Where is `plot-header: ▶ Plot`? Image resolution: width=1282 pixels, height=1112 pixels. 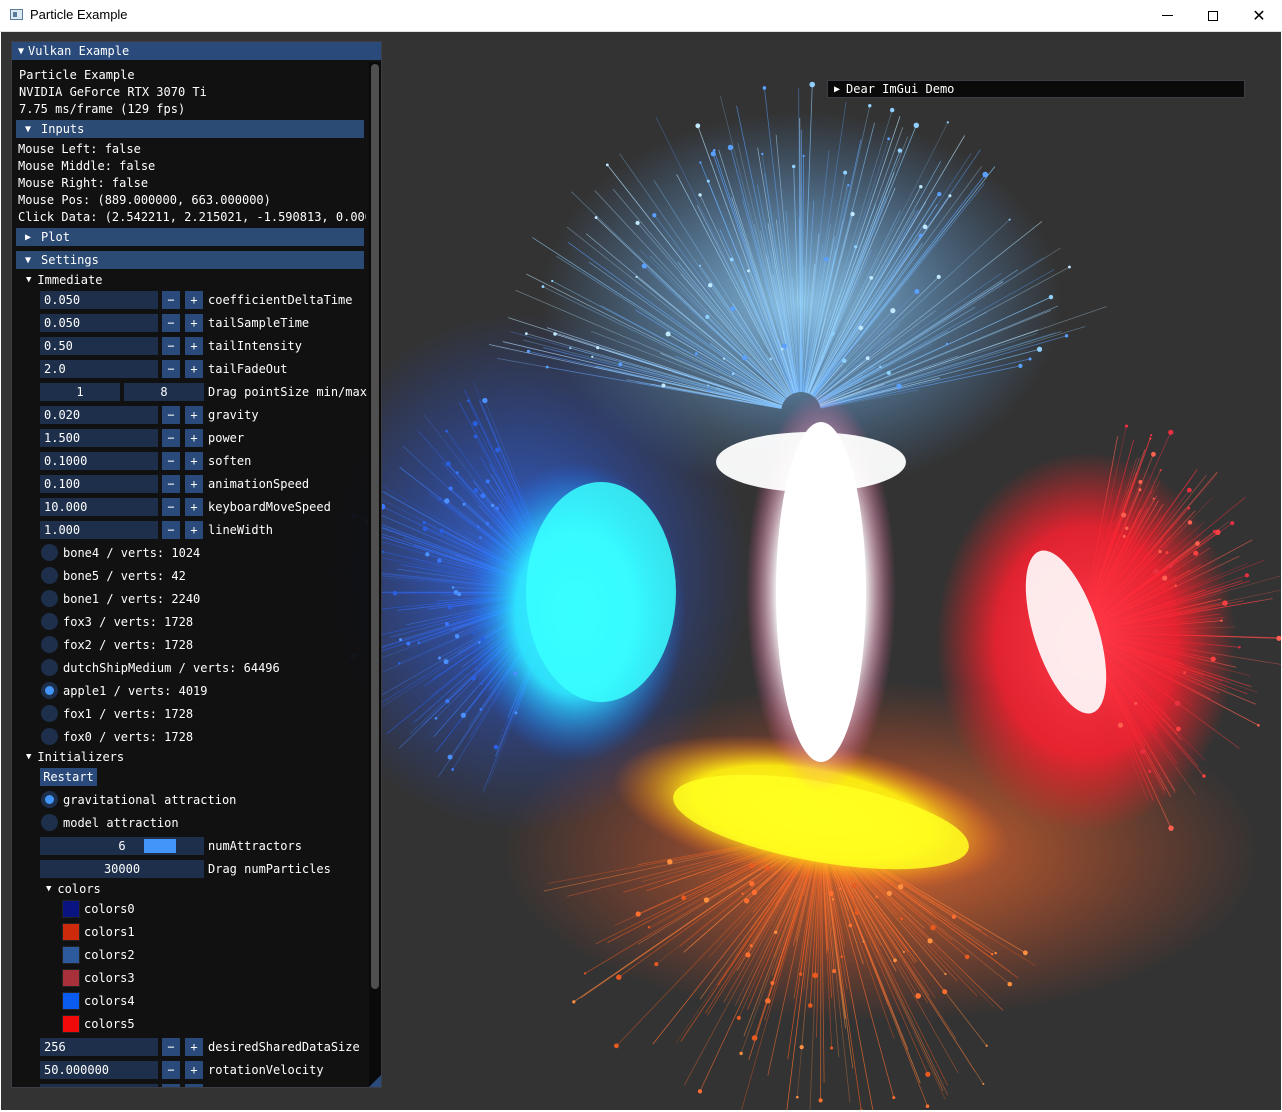
plot-header: ▶ Plot is located at coordinates (190, 237).